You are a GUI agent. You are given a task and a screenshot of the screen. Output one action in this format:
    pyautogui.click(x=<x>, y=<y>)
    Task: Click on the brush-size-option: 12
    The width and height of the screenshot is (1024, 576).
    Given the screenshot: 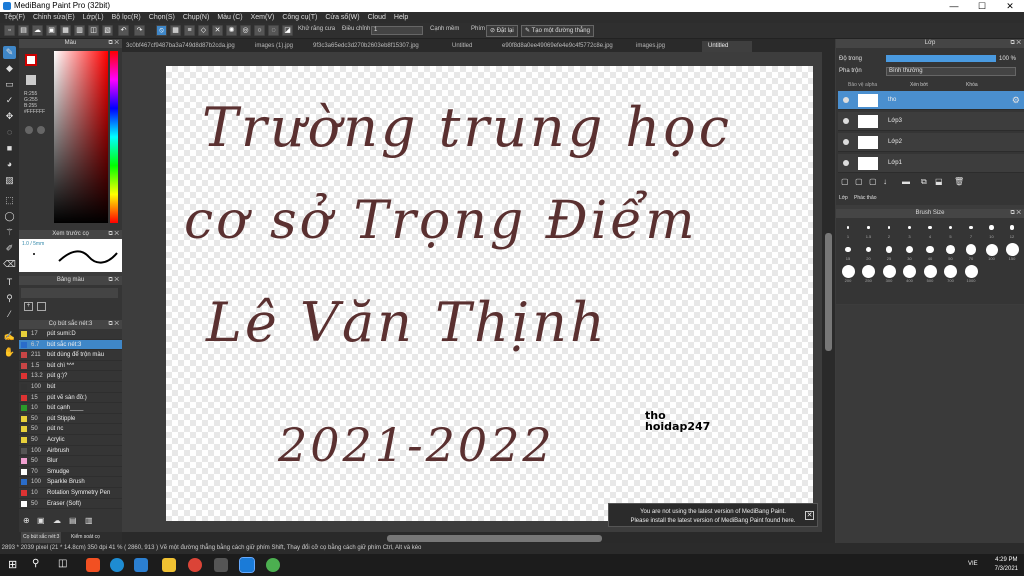 What is the action you would take?
    pyautogui.click(x=1012, y=230)
    